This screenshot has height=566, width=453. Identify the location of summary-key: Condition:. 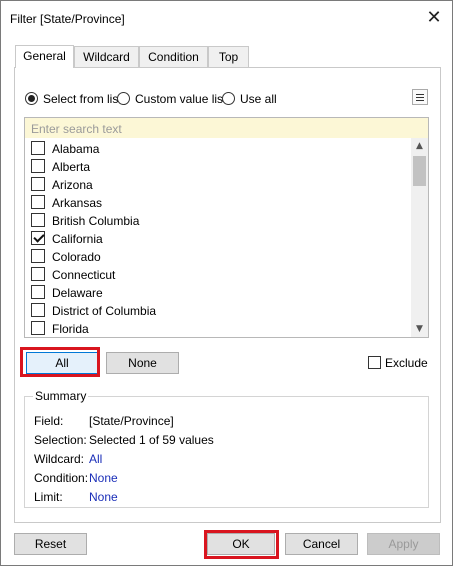
(61, 478).